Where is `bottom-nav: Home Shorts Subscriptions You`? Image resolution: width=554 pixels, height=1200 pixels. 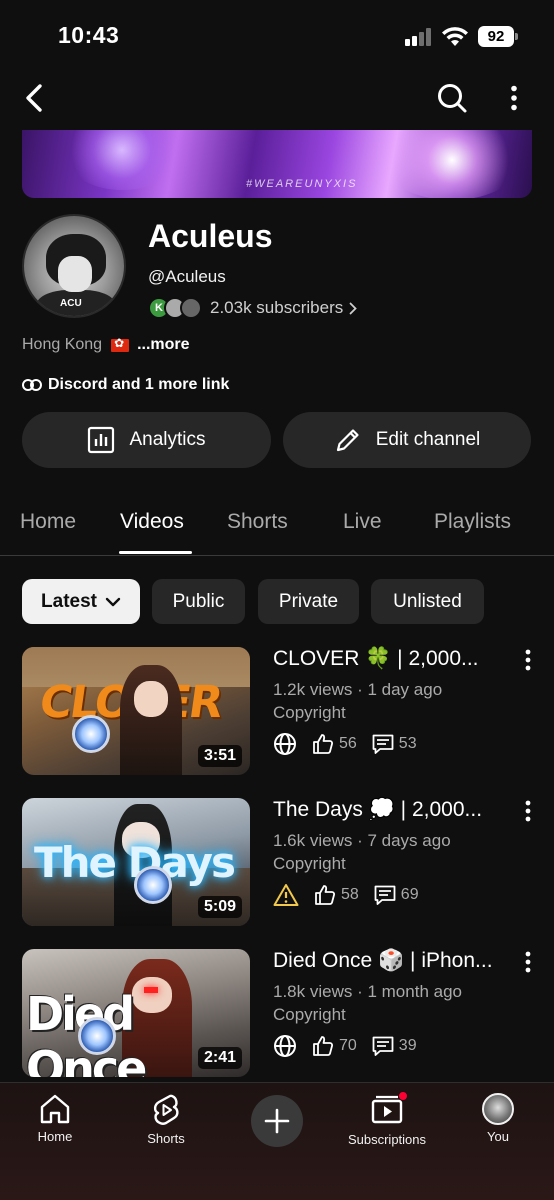
bottom-nav: Home Shorts Subscriptions You is located at coordinates (277, 1141).